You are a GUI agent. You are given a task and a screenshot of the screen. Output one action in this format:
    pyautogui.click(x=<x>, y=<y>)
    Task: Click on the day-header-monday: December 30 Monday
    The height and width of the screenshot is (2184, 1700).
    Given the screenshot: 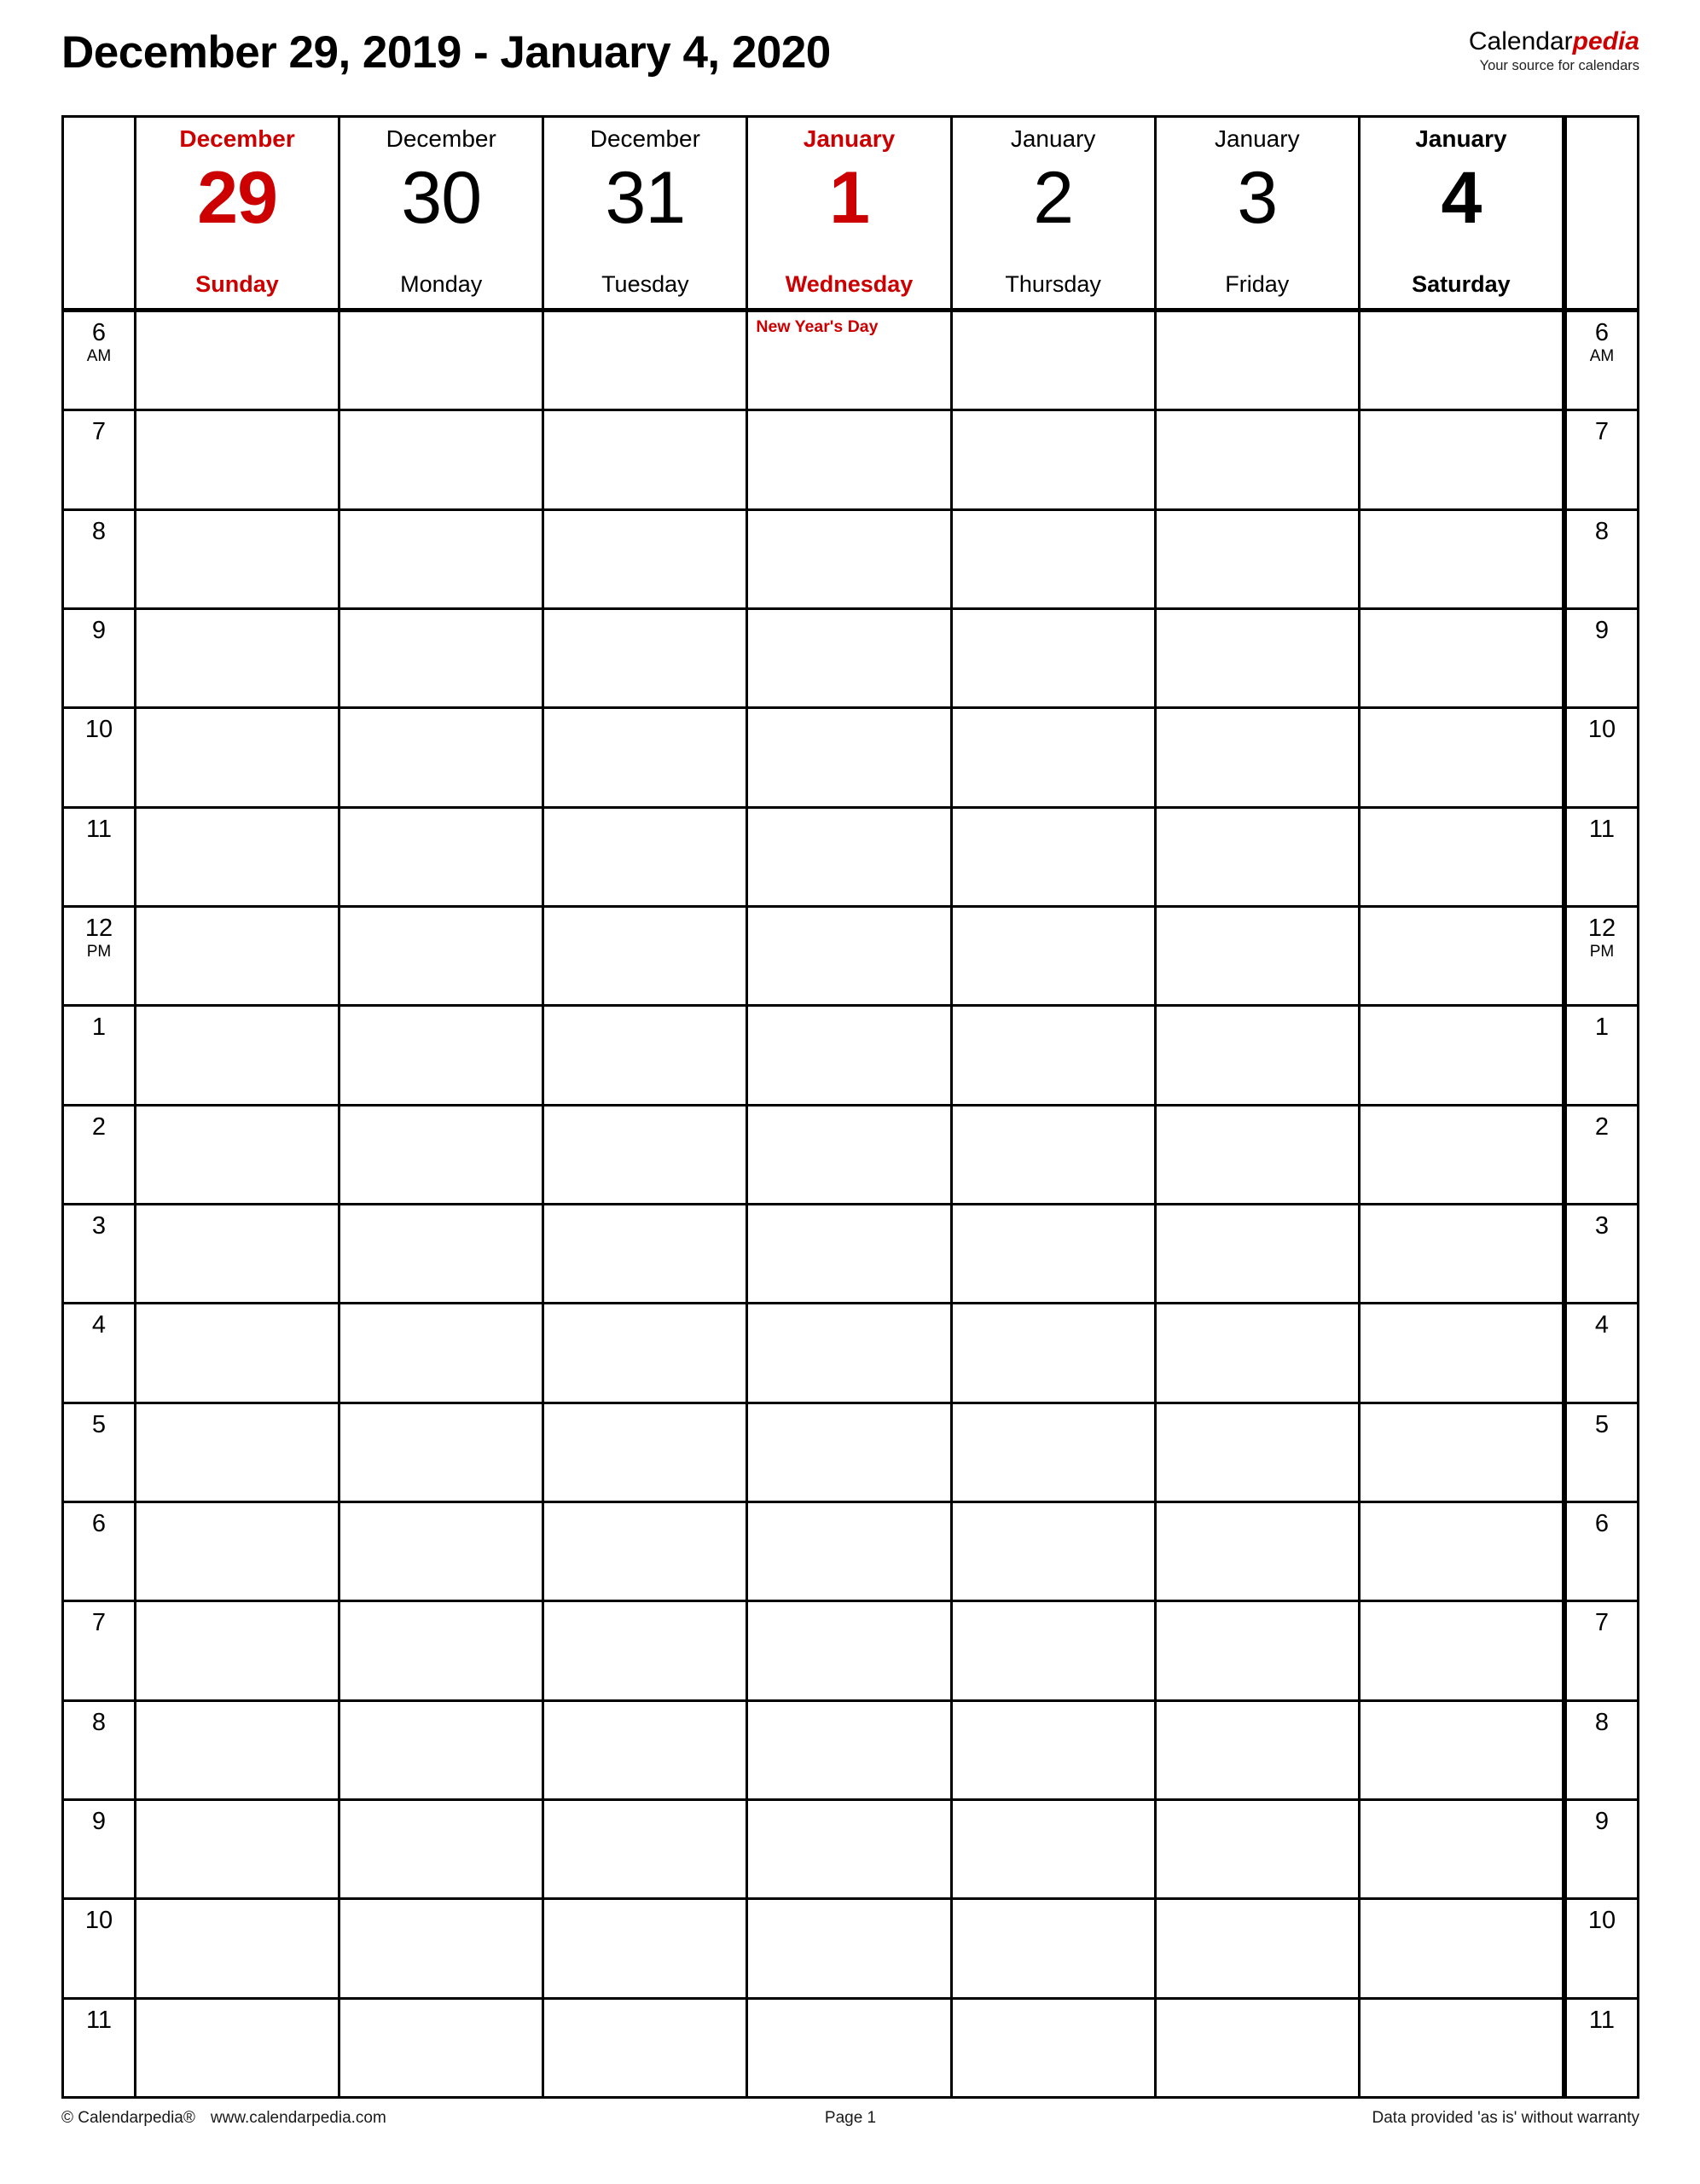 What is the action you would take?
    pyautogui.click(x=442, y=213)
    